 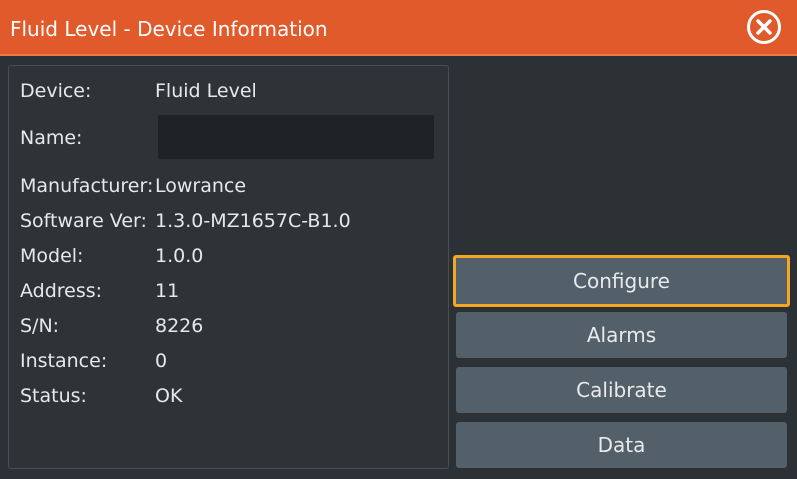 What do you see at coordinates (179, 326) in the screenshot?
I see `serial-number-value: 8226` at bounding box center [179, 326].